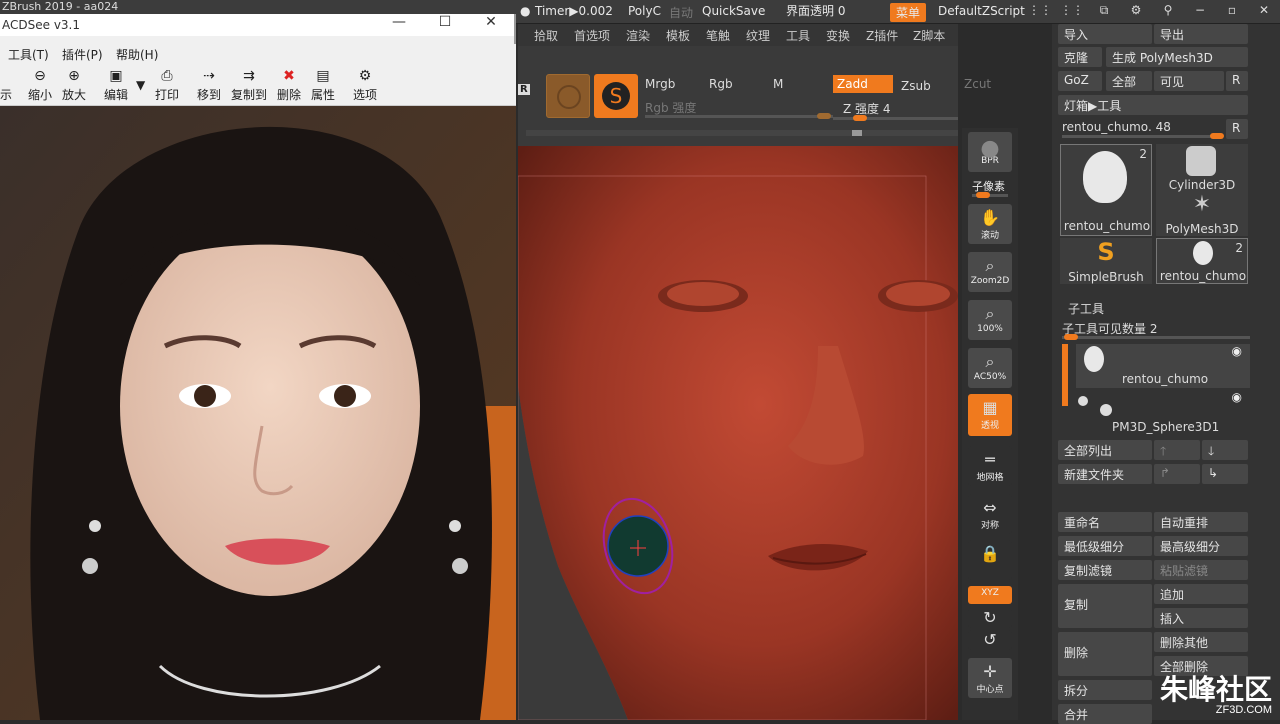 Image resolution: width=1280 pixels, height=724 pixels. What do you see at coordinates (990, 152) in the screenshot?
I see `bpr-button: ● BPR` at bounding box center [990, 152].